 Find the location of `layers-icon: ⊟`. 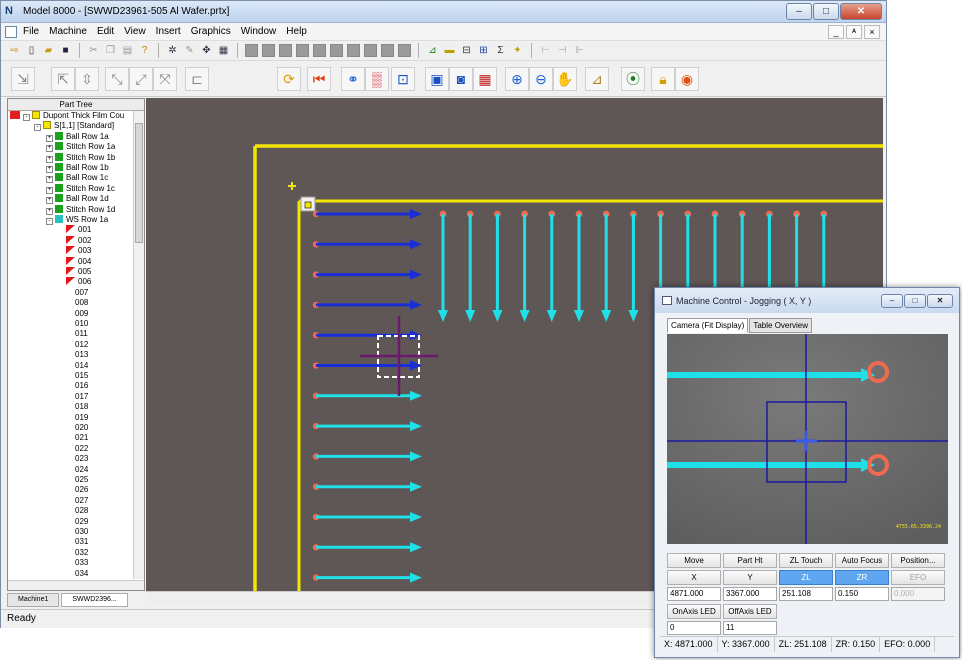

layers-icon: ⊟ is located at coordinates (466, 50).